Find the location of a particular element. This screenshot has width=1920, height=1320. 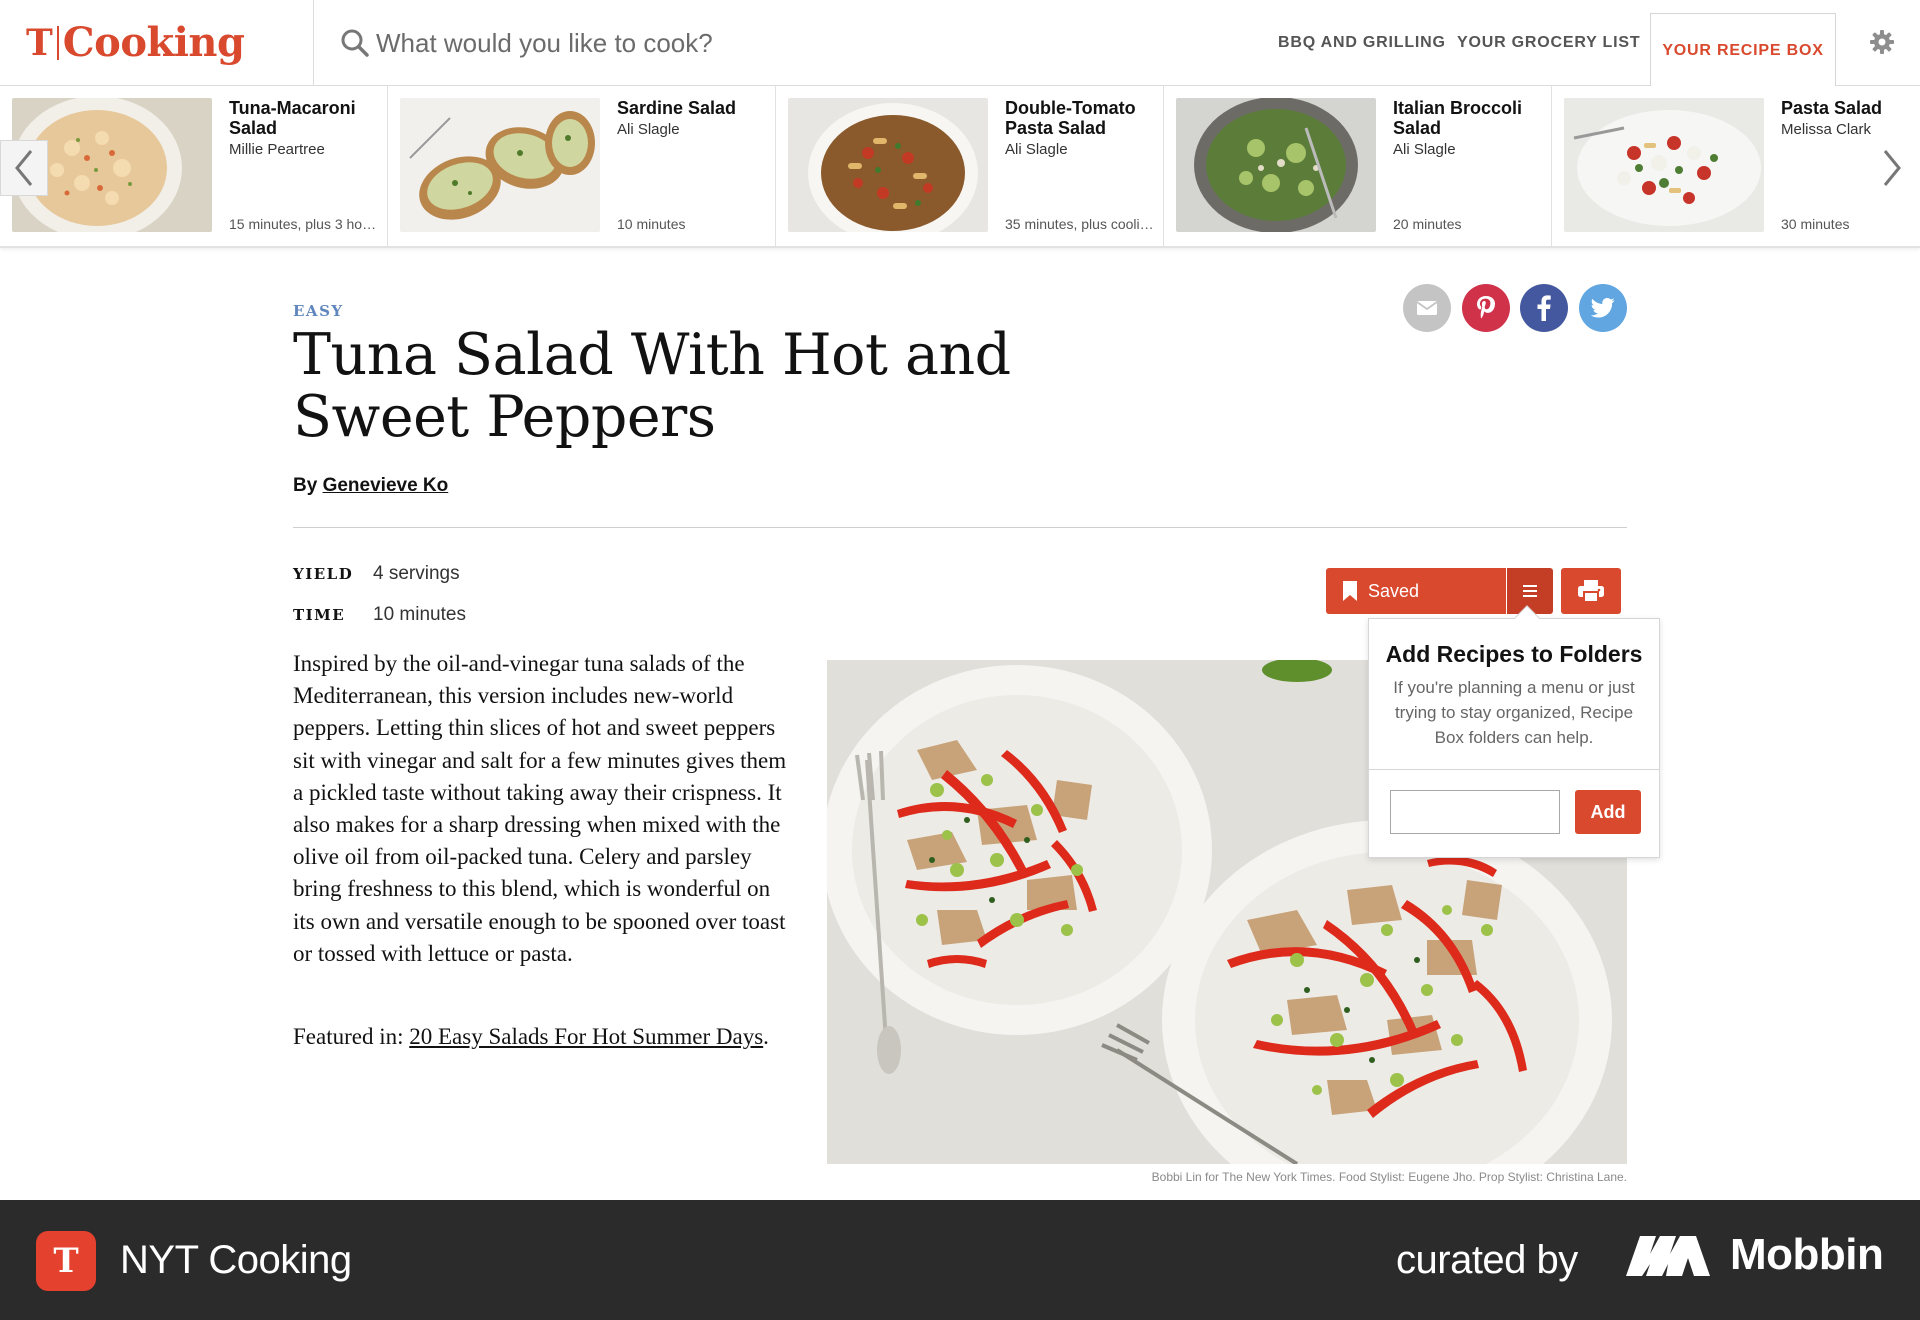

card-title-text: Sardine Salad is located at coordinates (676, 108).